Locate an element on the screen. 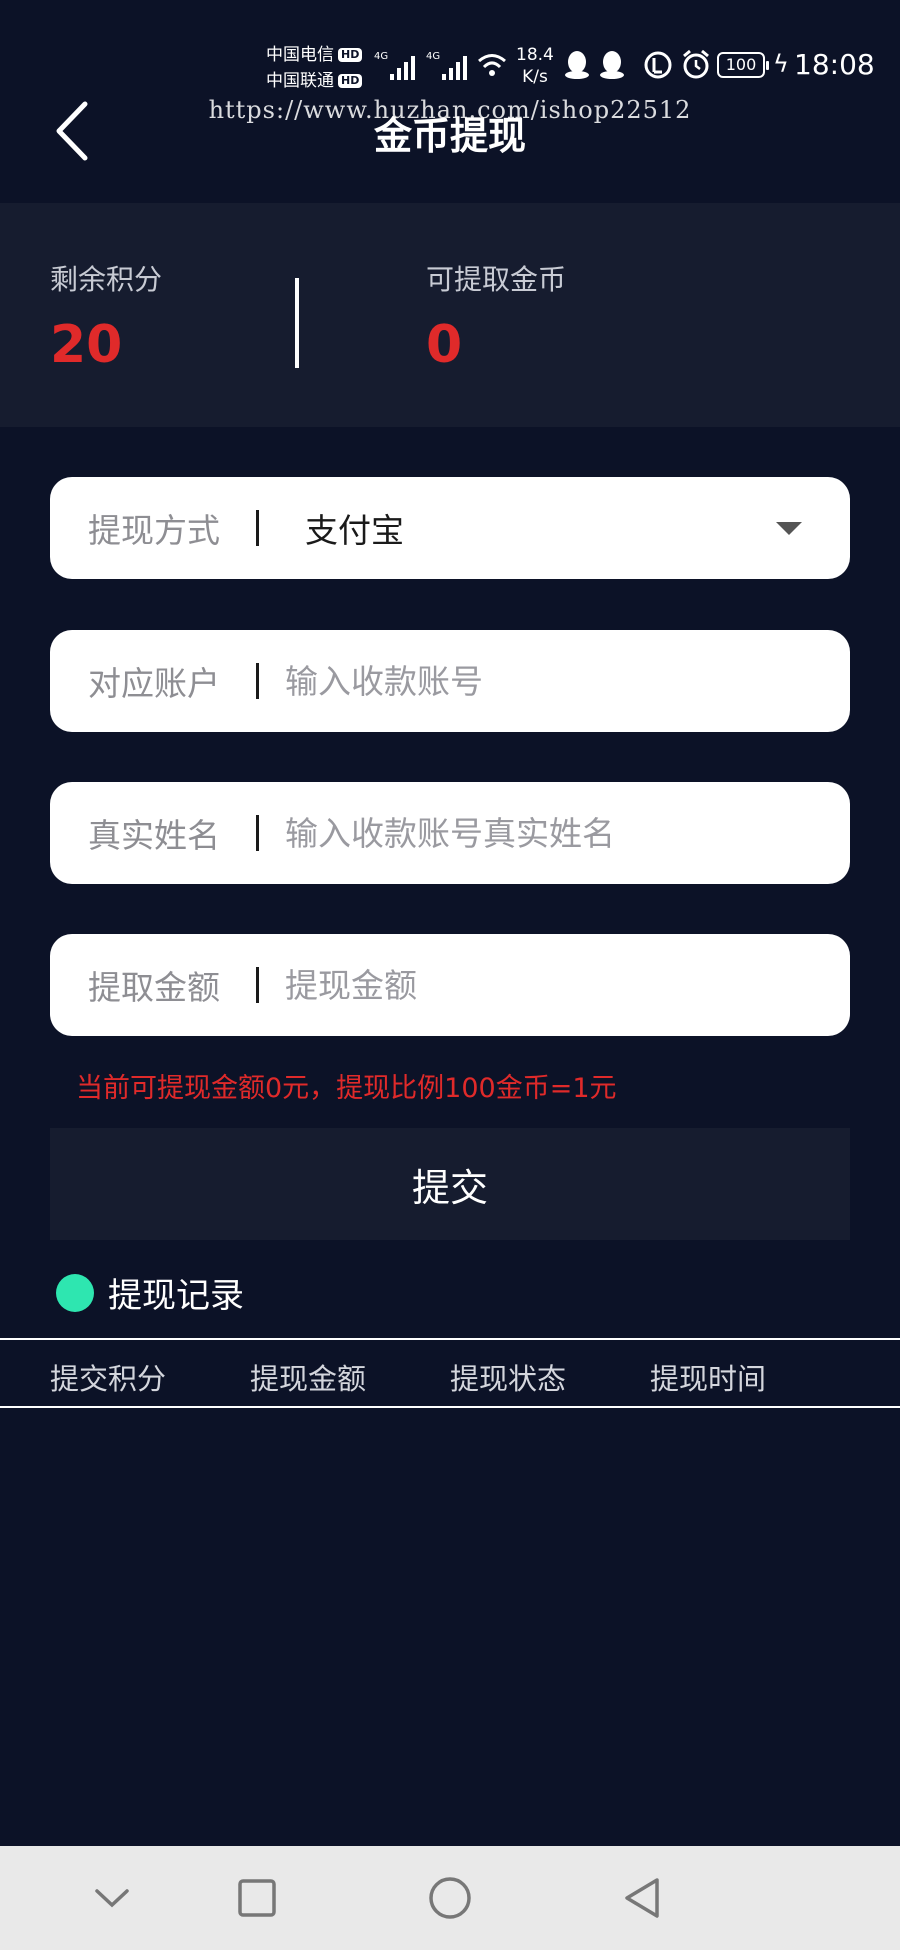  square-icon is located at coordinates (257, 1898).